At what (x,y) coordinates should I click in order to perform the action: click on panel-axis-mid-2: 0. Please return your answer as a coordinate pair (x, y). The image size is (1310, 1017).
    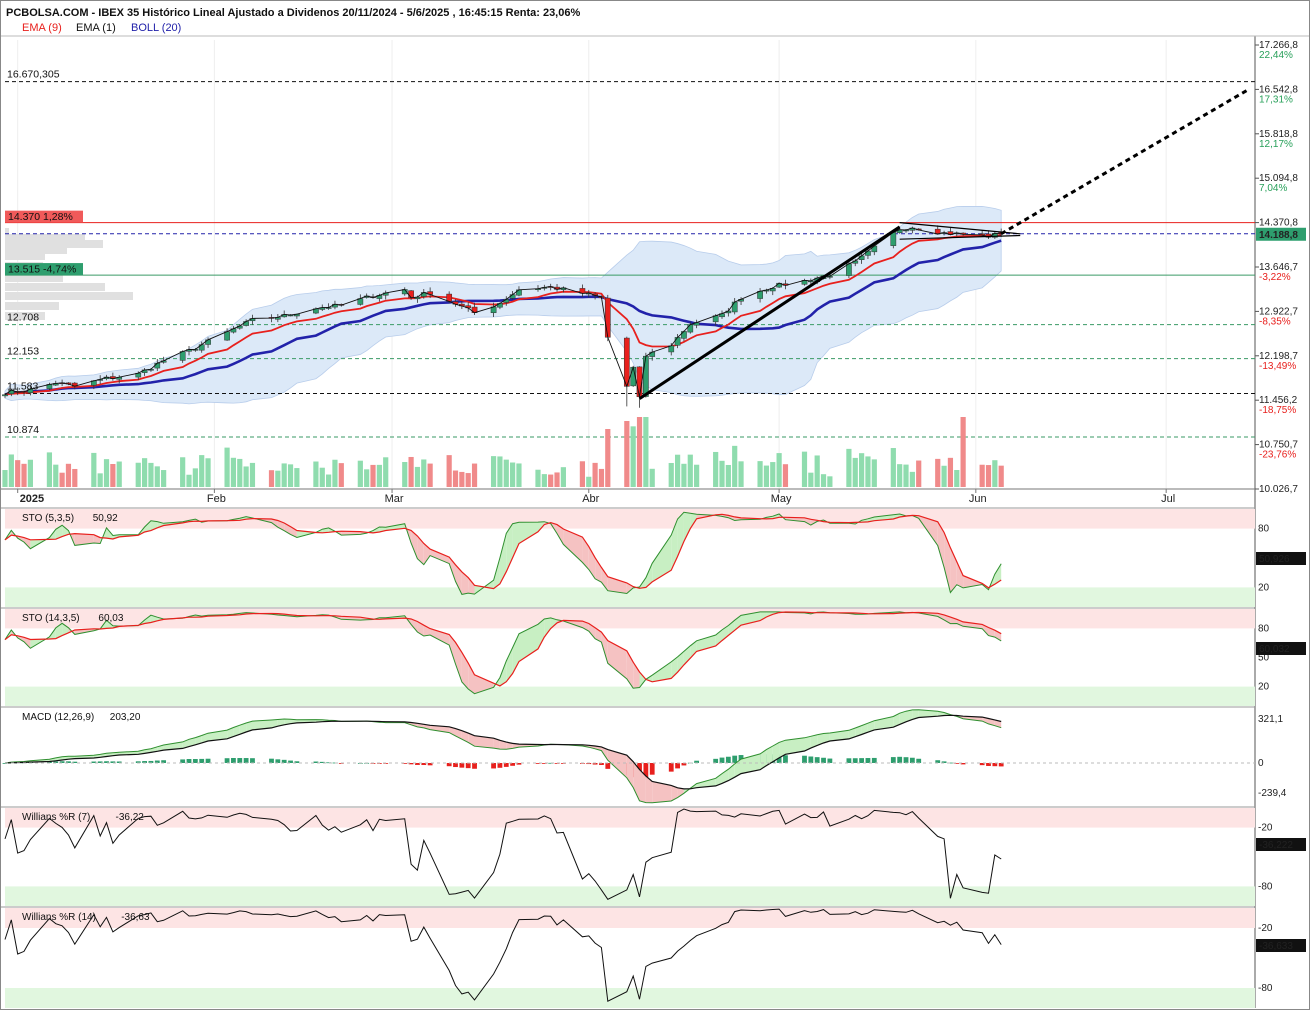
    Looking at the image, I should click on (1261, 763).